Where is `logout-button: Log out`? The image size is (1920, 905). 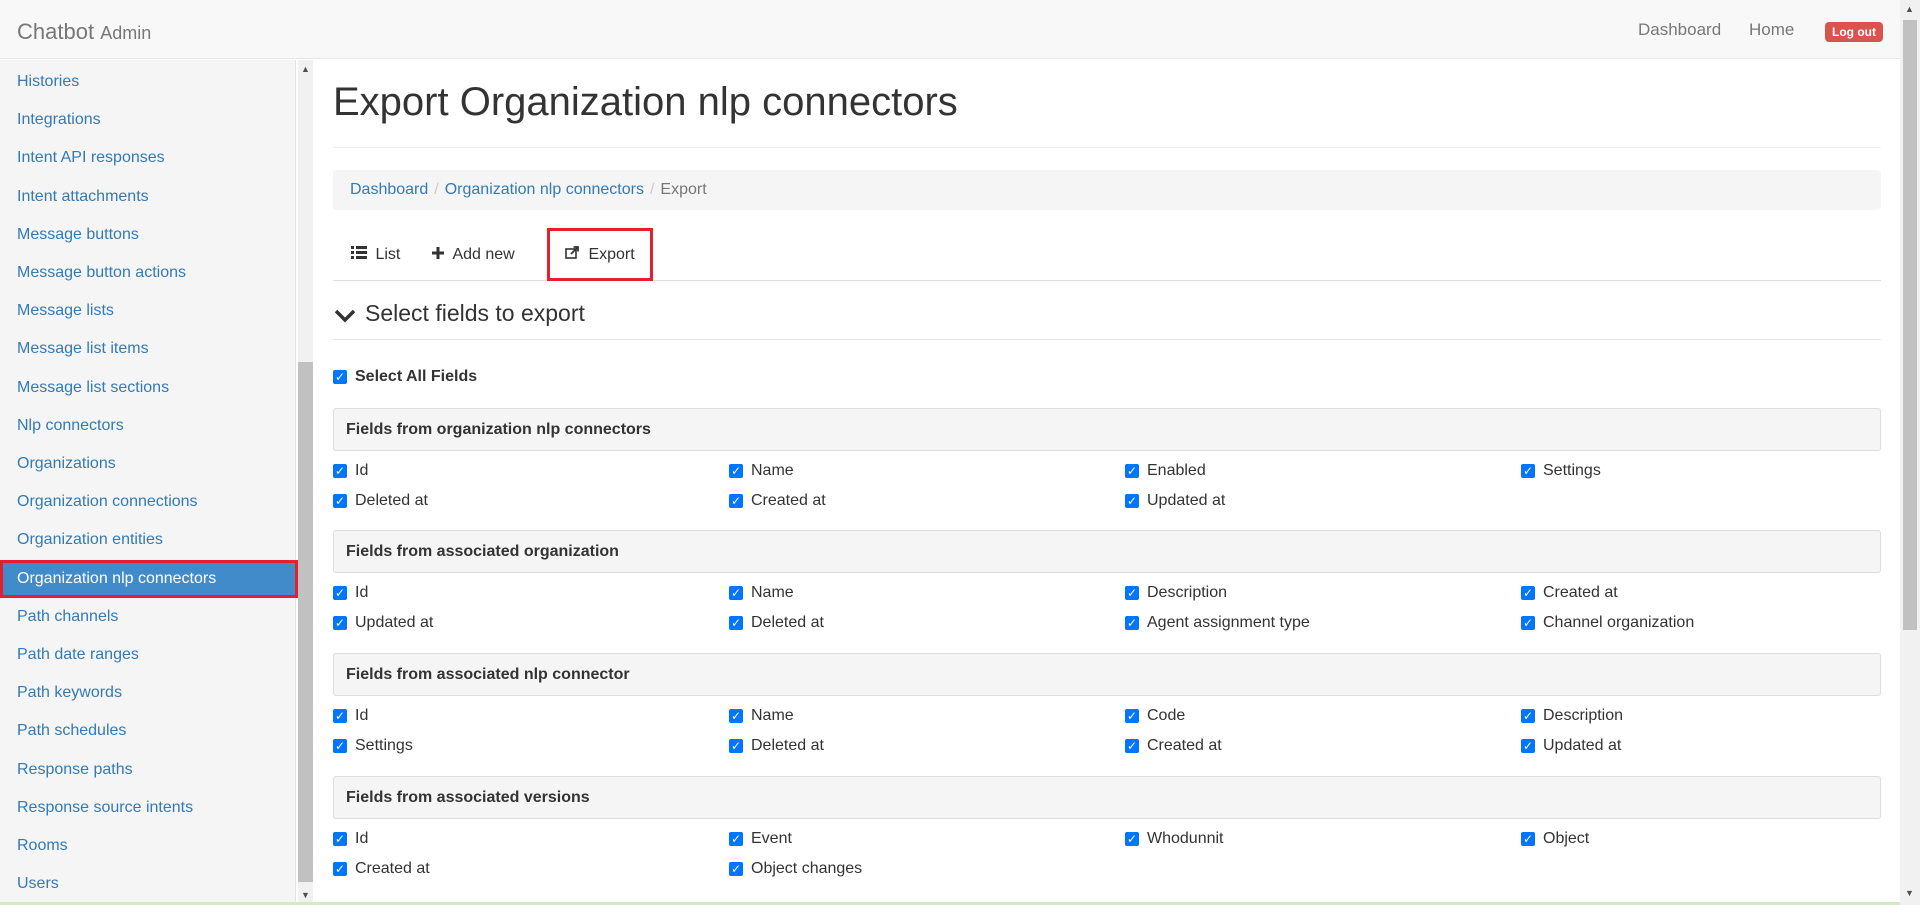
logout-button: Log out is located at coordinates (1854, 32).